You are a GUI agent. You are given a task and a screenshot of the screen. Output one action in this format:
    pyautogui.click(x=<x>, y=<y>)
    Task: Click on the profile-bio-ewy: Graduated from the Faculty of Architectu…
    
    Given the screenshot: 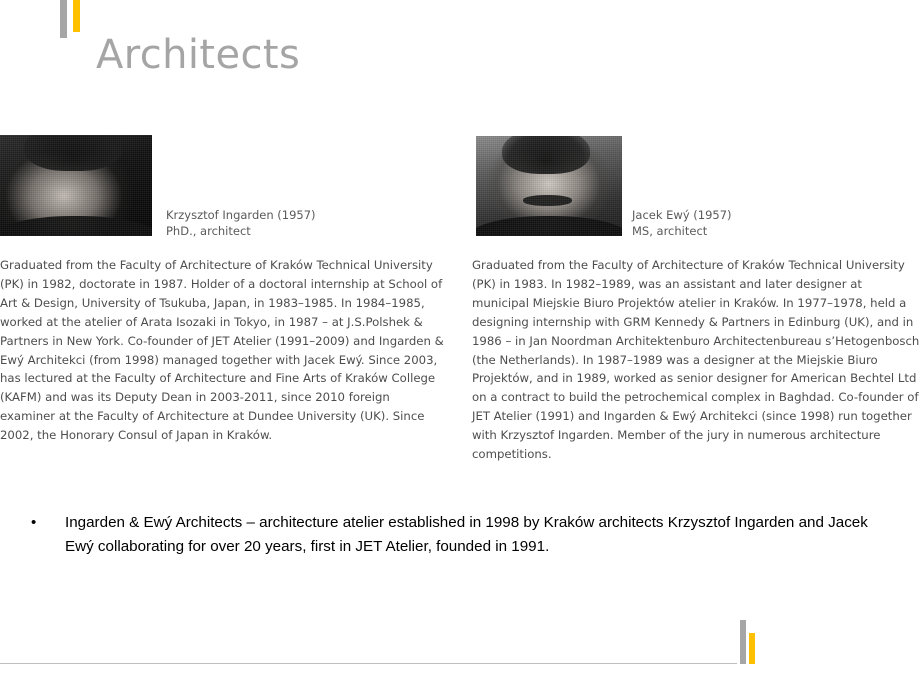 What is the action you would take?
    pyautogui.click(x=696, y=360)
    